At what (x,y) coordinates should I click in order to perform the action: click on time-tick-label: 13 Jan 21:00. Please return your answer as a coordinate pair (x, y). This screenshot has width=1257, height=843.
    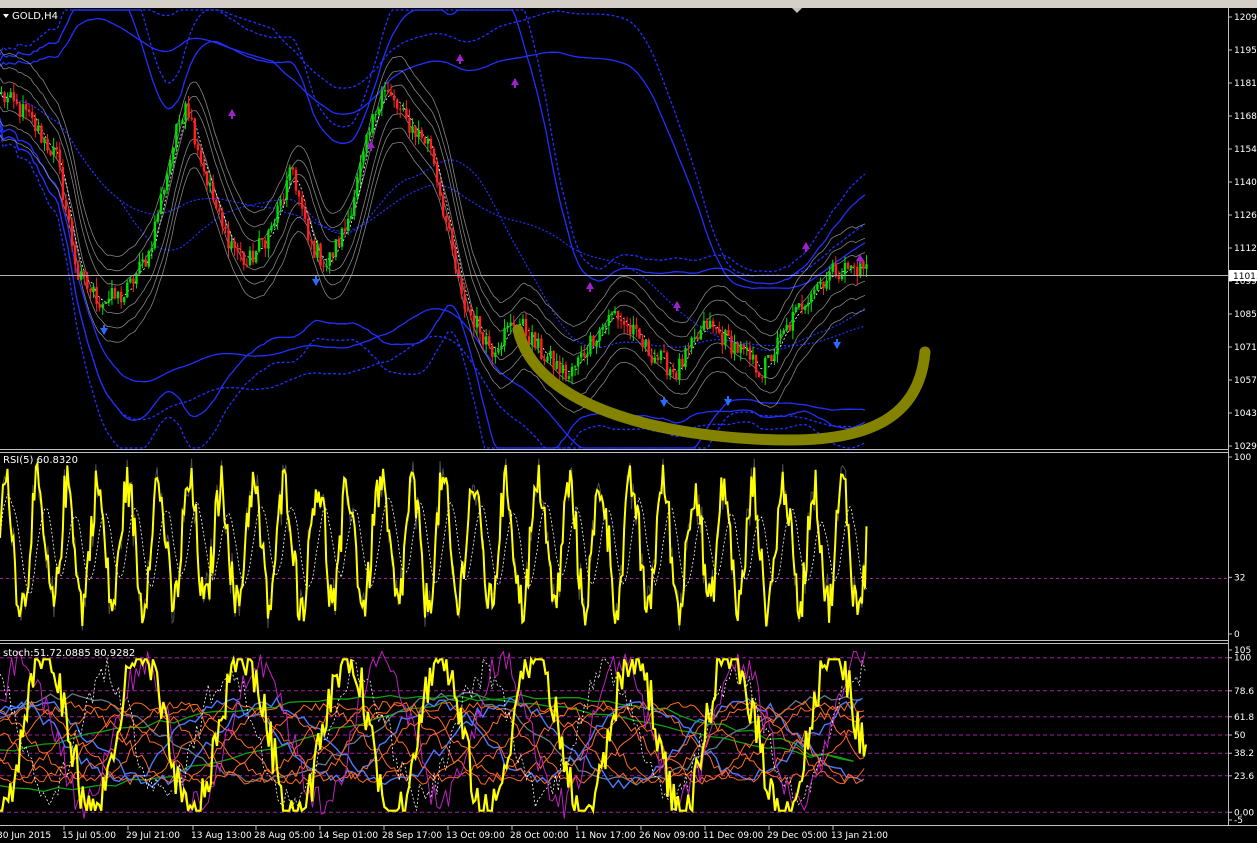
    Looking at the image, I should click on (859, 836).